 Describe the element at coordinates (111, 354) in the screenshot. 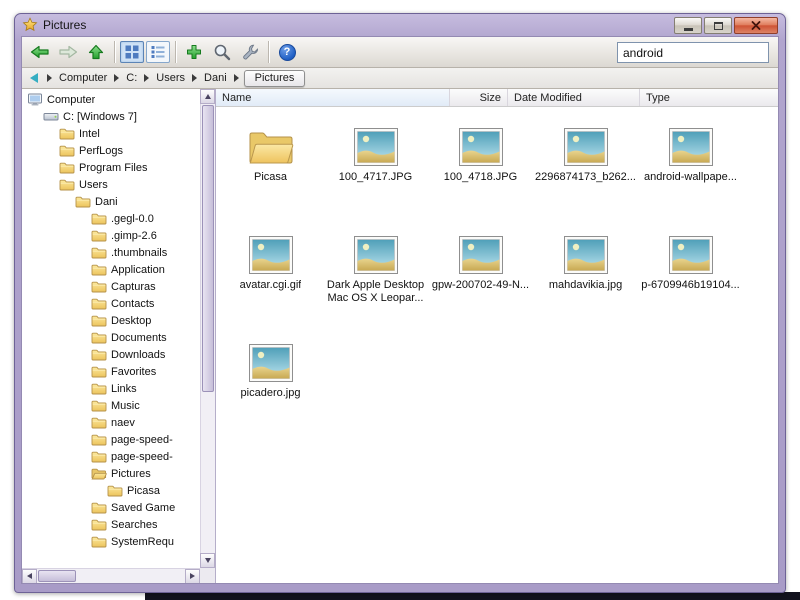

I see `tree-item-downloads: Downloads` at that location.